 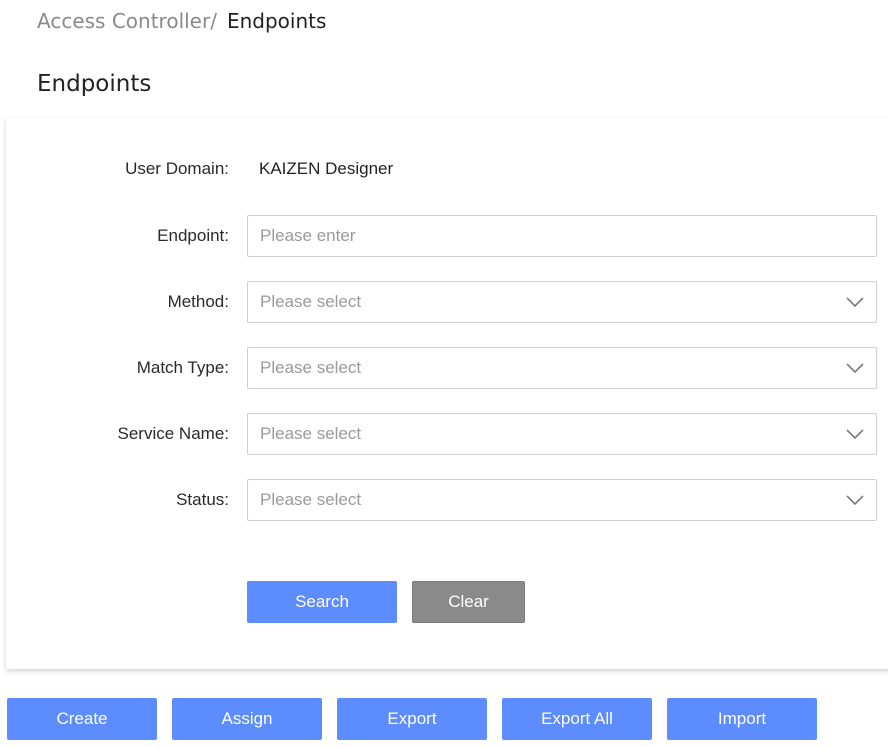 What do you see at coordinates (193, 235) in the screenshot?
I see `endpoint-label: Endpoint:` at bounding box center [193, 235].